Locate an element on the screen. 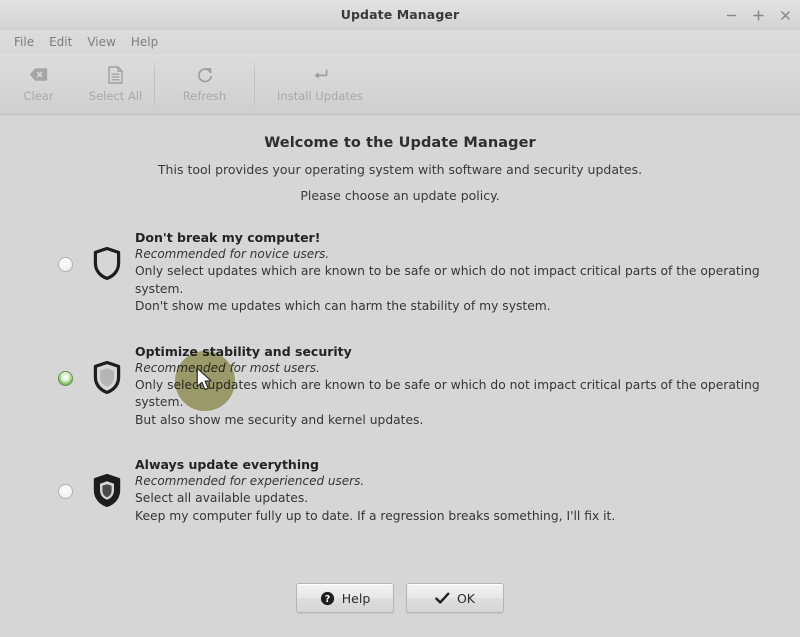  checkmark-icon is located at coordinates (442, 598).